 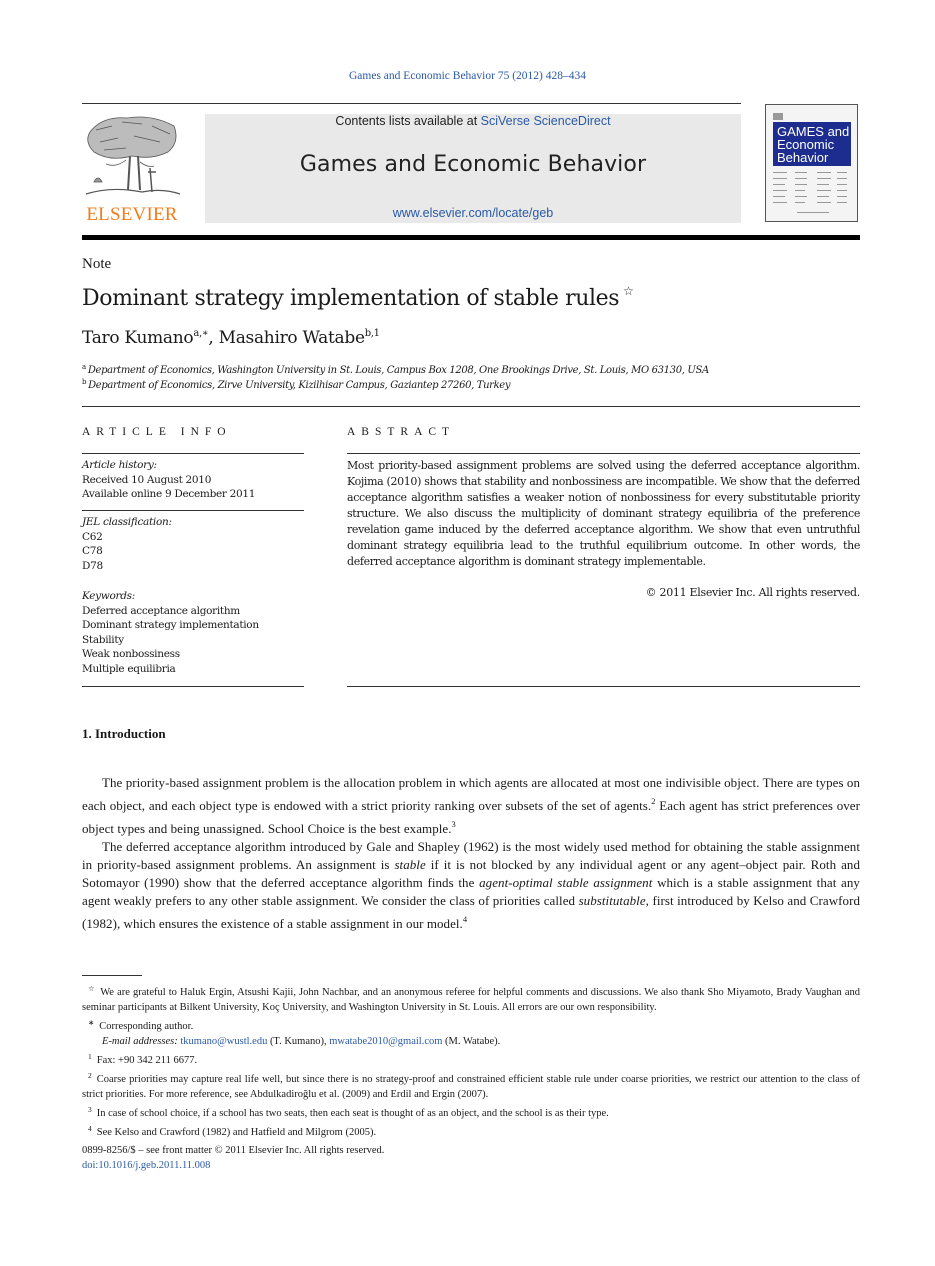 What do you see at coordinates (169, 494) in the screenshot?
I see `history-item: Available online 9 December 2011` at bounding box center [169, 494].